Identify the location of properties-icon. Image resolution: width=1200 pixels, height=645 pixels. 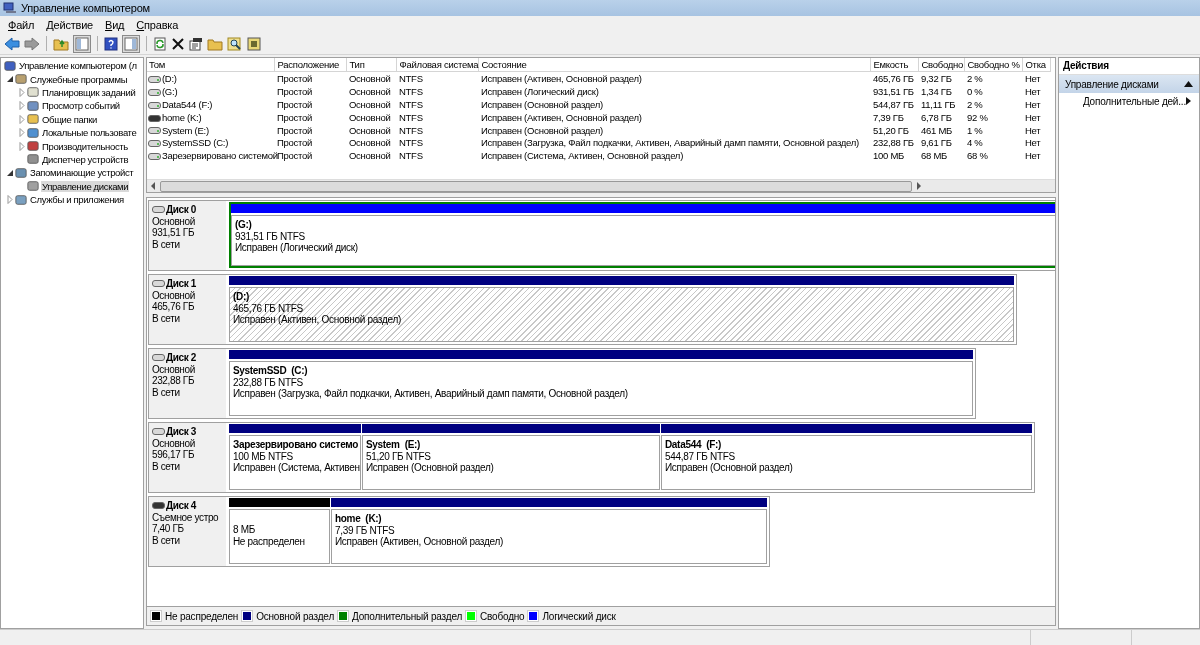
(196, 43).